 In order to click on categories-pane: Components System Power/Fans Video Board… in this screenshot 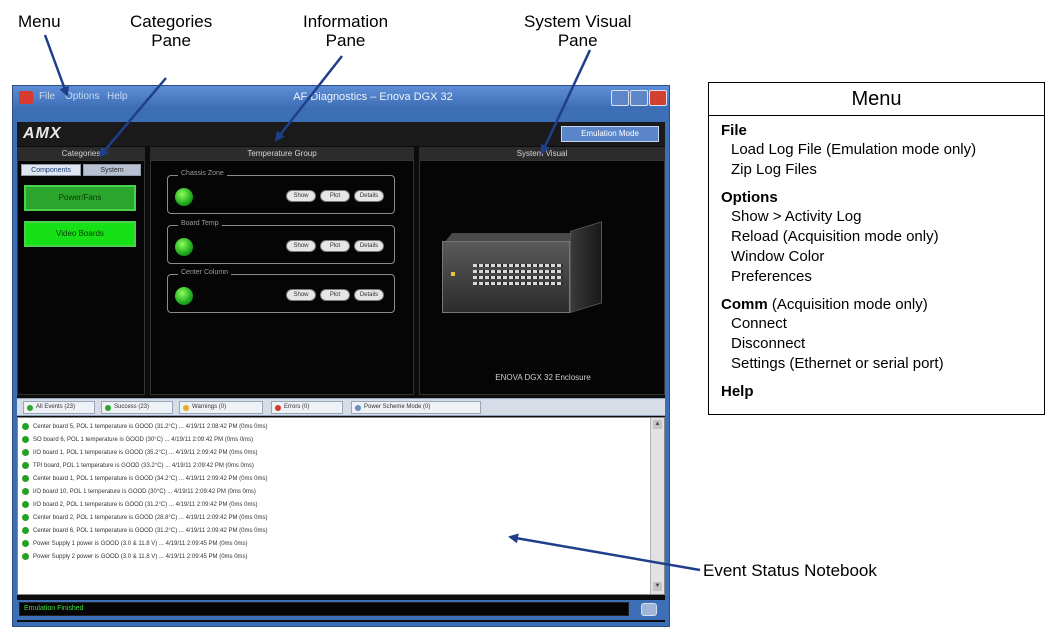, I will do `click(81, 277)`.